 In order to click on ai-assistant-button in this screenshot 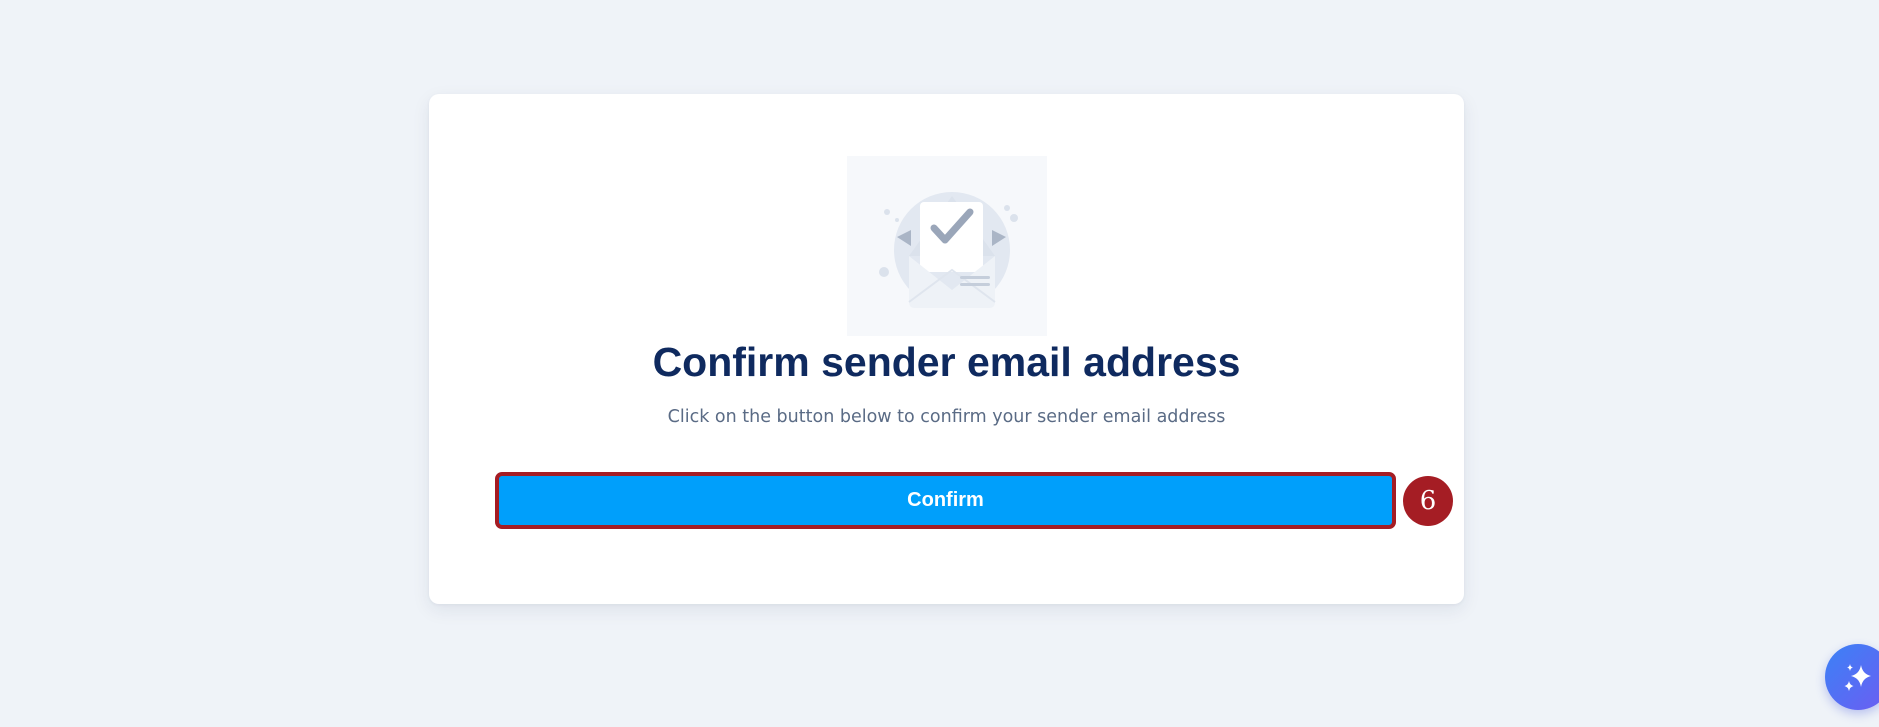, I will do `click(1852, 677)`.